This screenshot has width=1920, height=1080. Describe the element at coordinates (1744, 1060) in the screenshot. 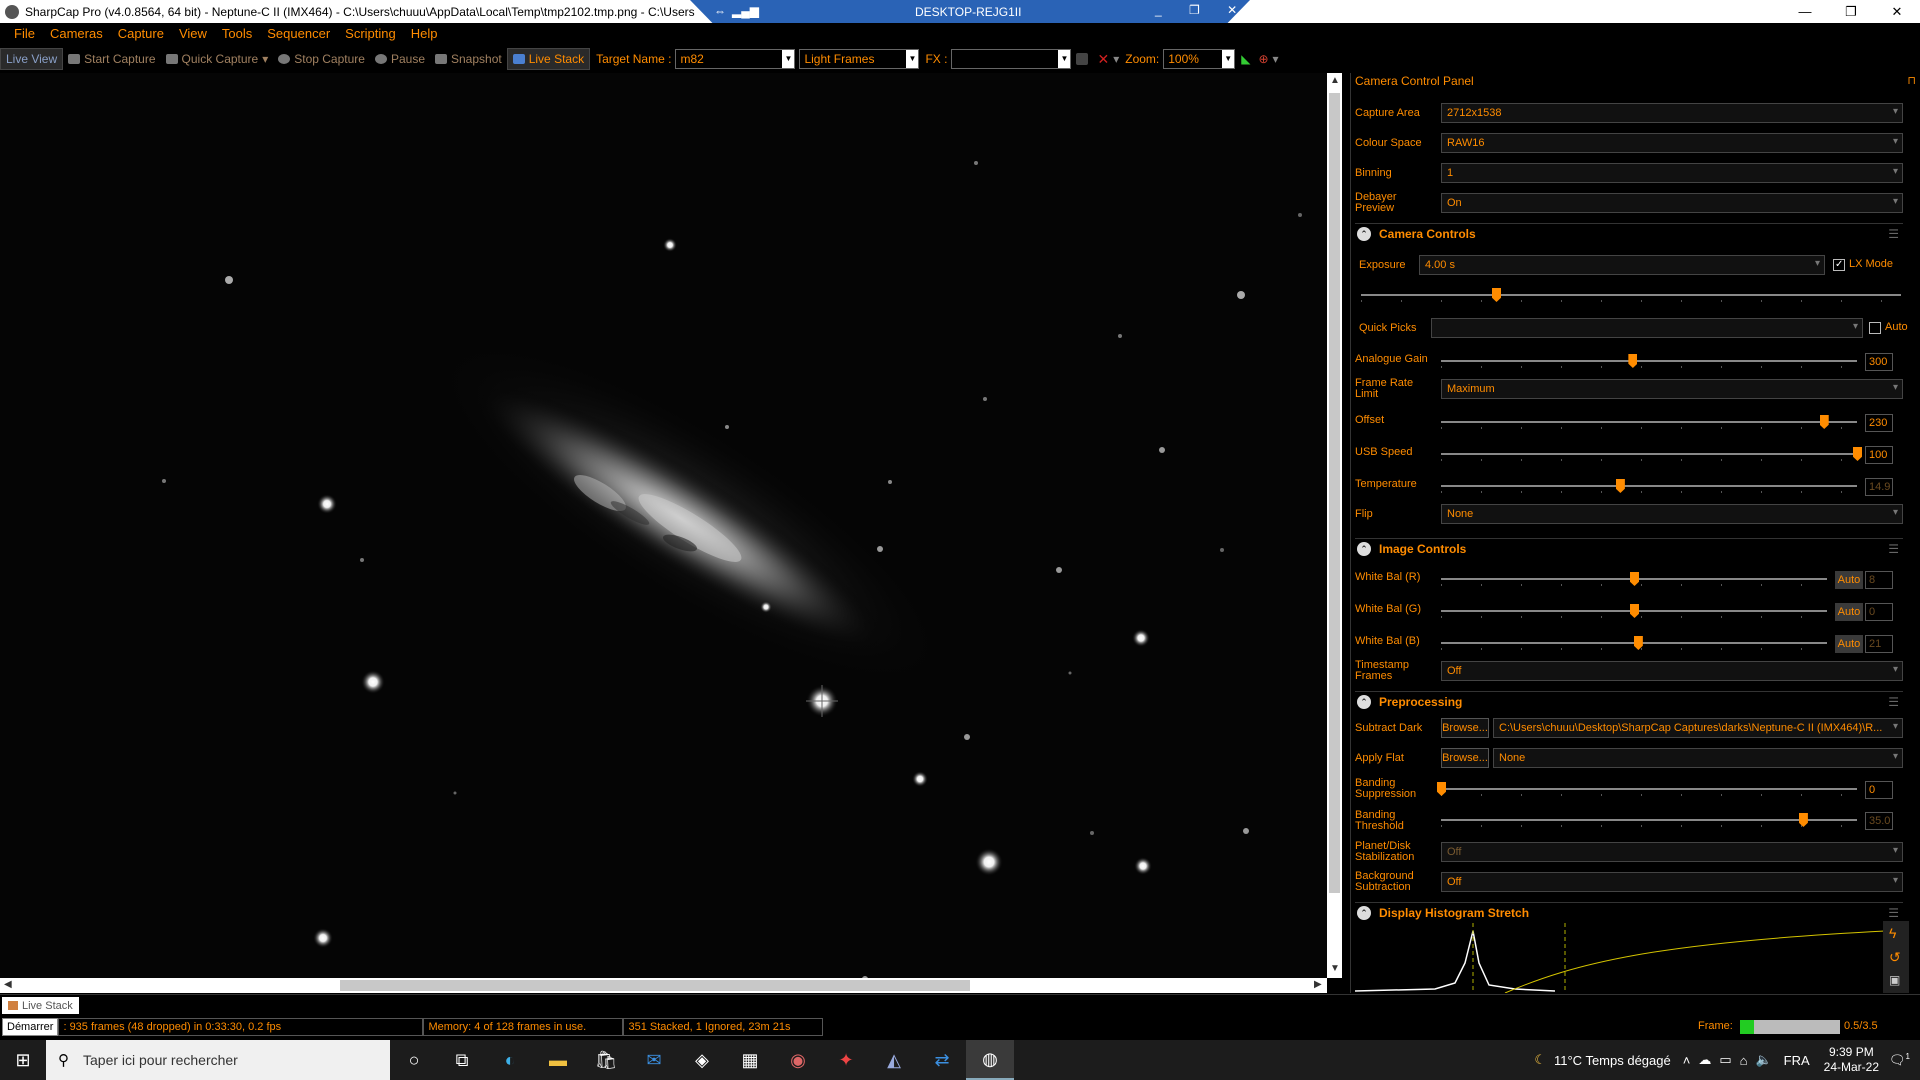

I see `network-icon: ⌂` at that location.